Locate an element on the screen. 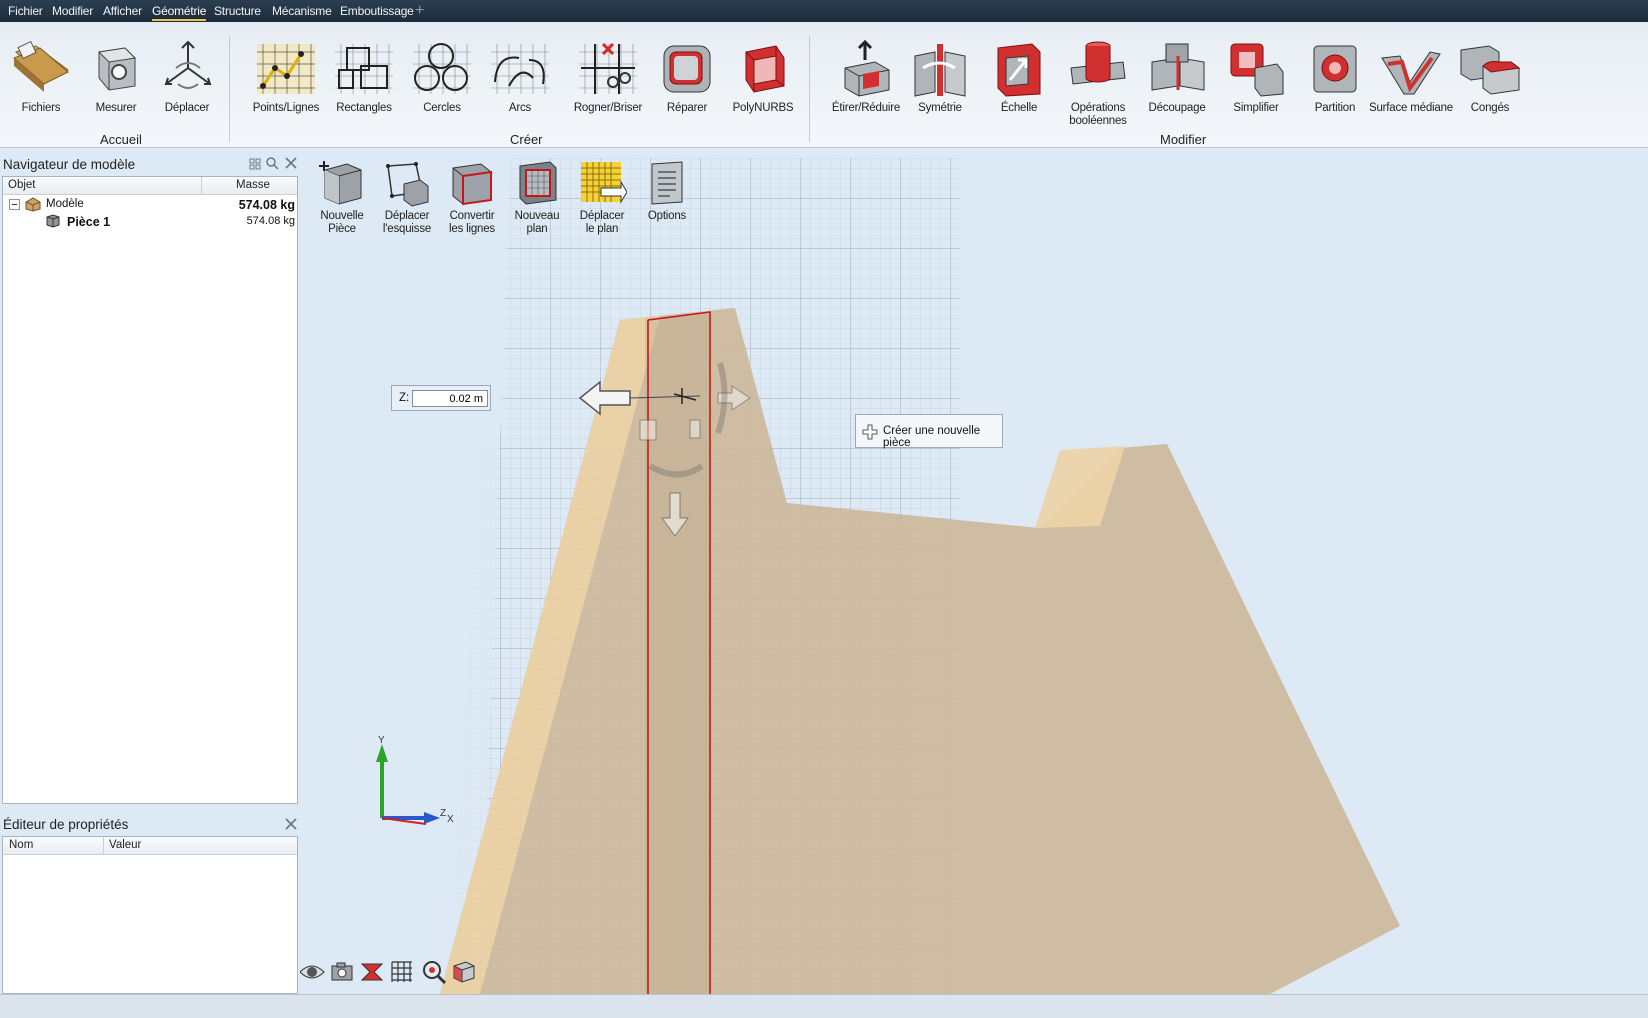  eye-icon is located at coordinates (313, 972).